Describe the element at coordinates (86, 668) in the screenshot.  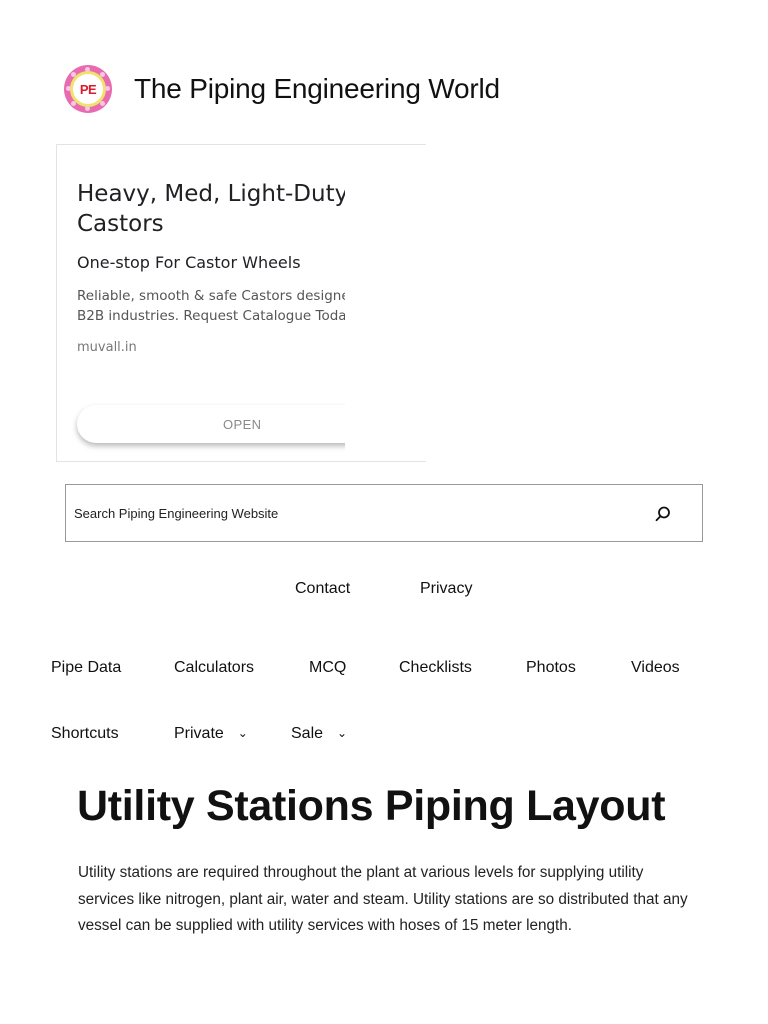
I see `nav-link-pipe-data: Pipe Data` at that location.